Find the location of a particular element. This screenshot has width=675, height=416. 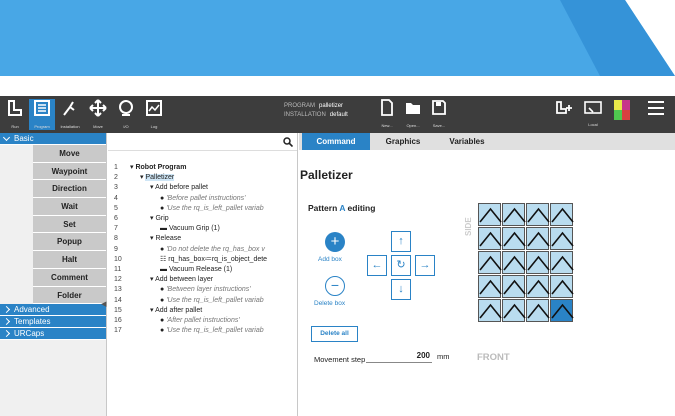

tree-node-label: 'Between layer instructions' is located at coordinates (208, 290).